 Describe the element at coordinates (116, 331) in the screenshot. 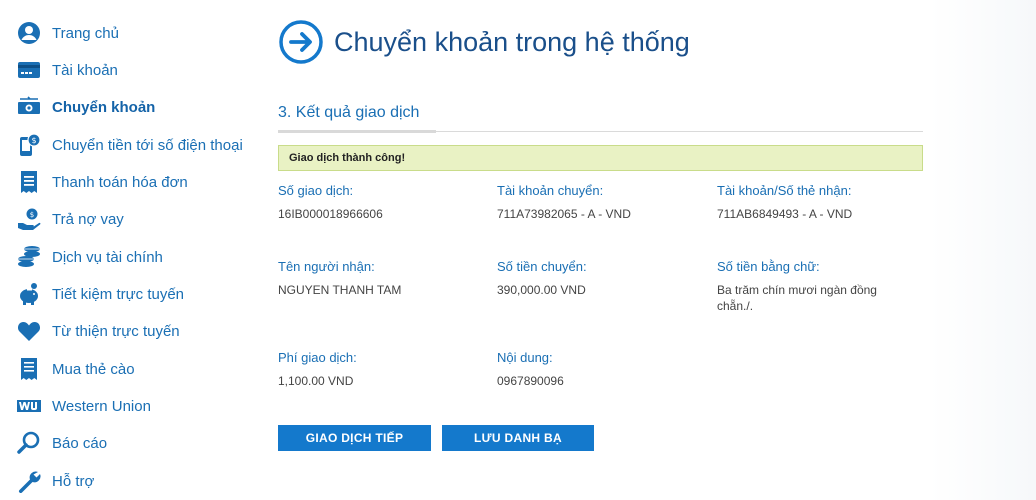

I see `sidebar-item-label: Từ thiện trực tuyến` at that location.